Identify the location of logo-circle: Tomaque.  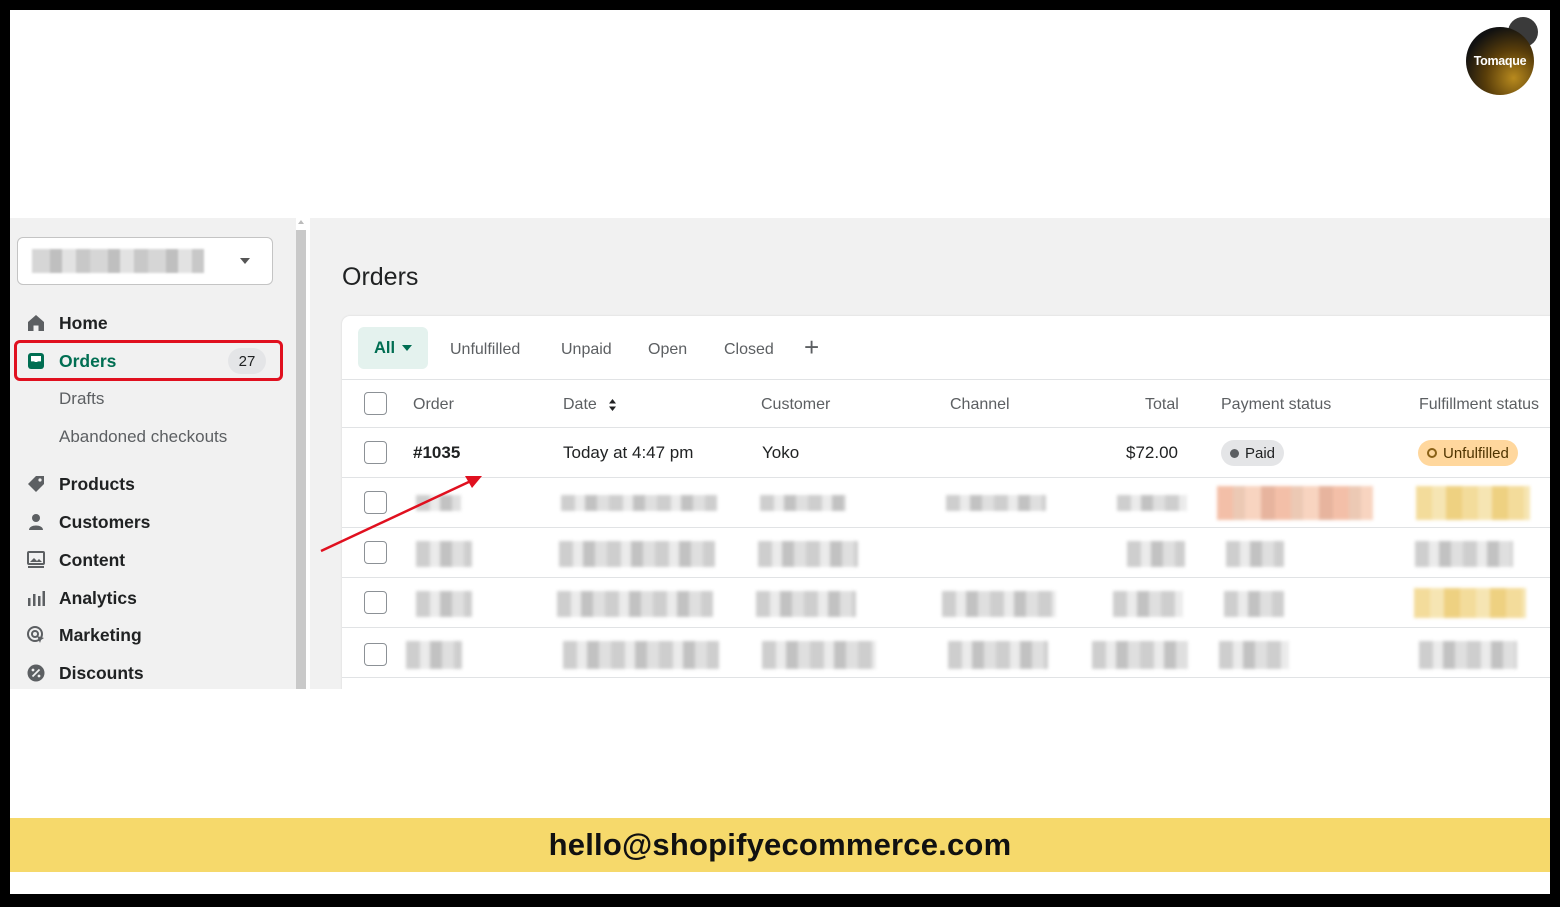
(1500, 61).